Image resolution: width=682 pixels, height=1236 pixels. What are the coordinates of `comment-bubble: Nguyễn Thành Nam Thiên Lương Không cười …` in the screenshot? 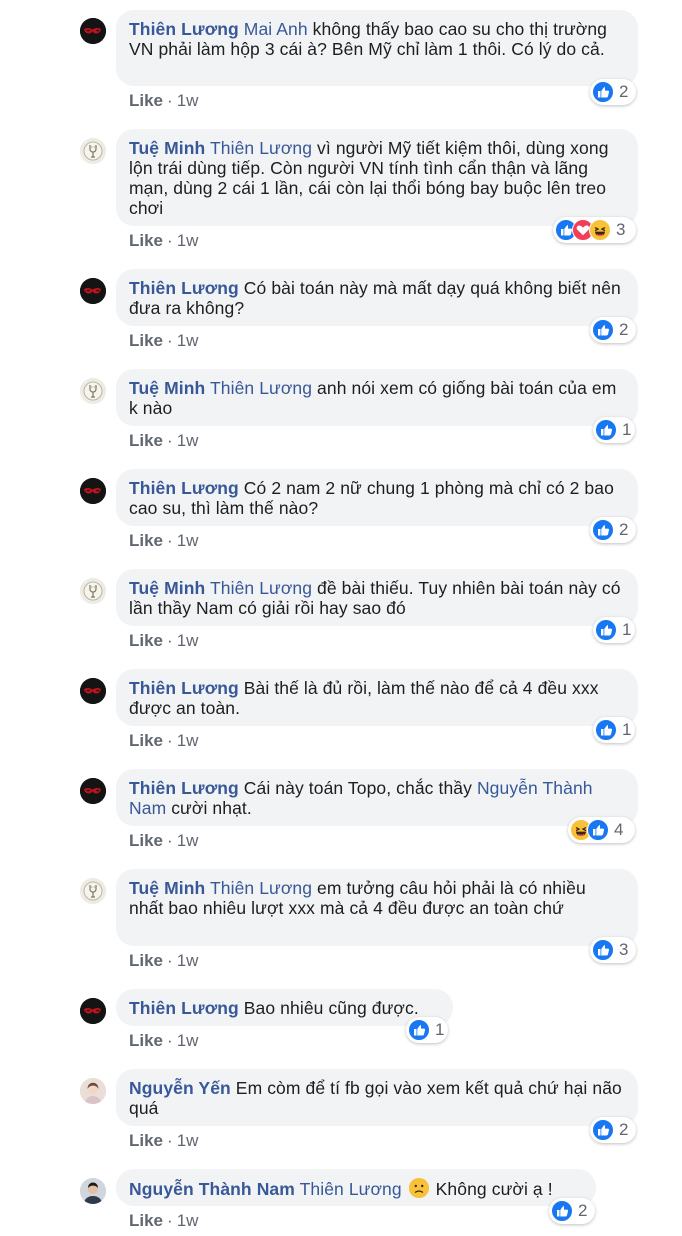 It's located at (356, 1187).